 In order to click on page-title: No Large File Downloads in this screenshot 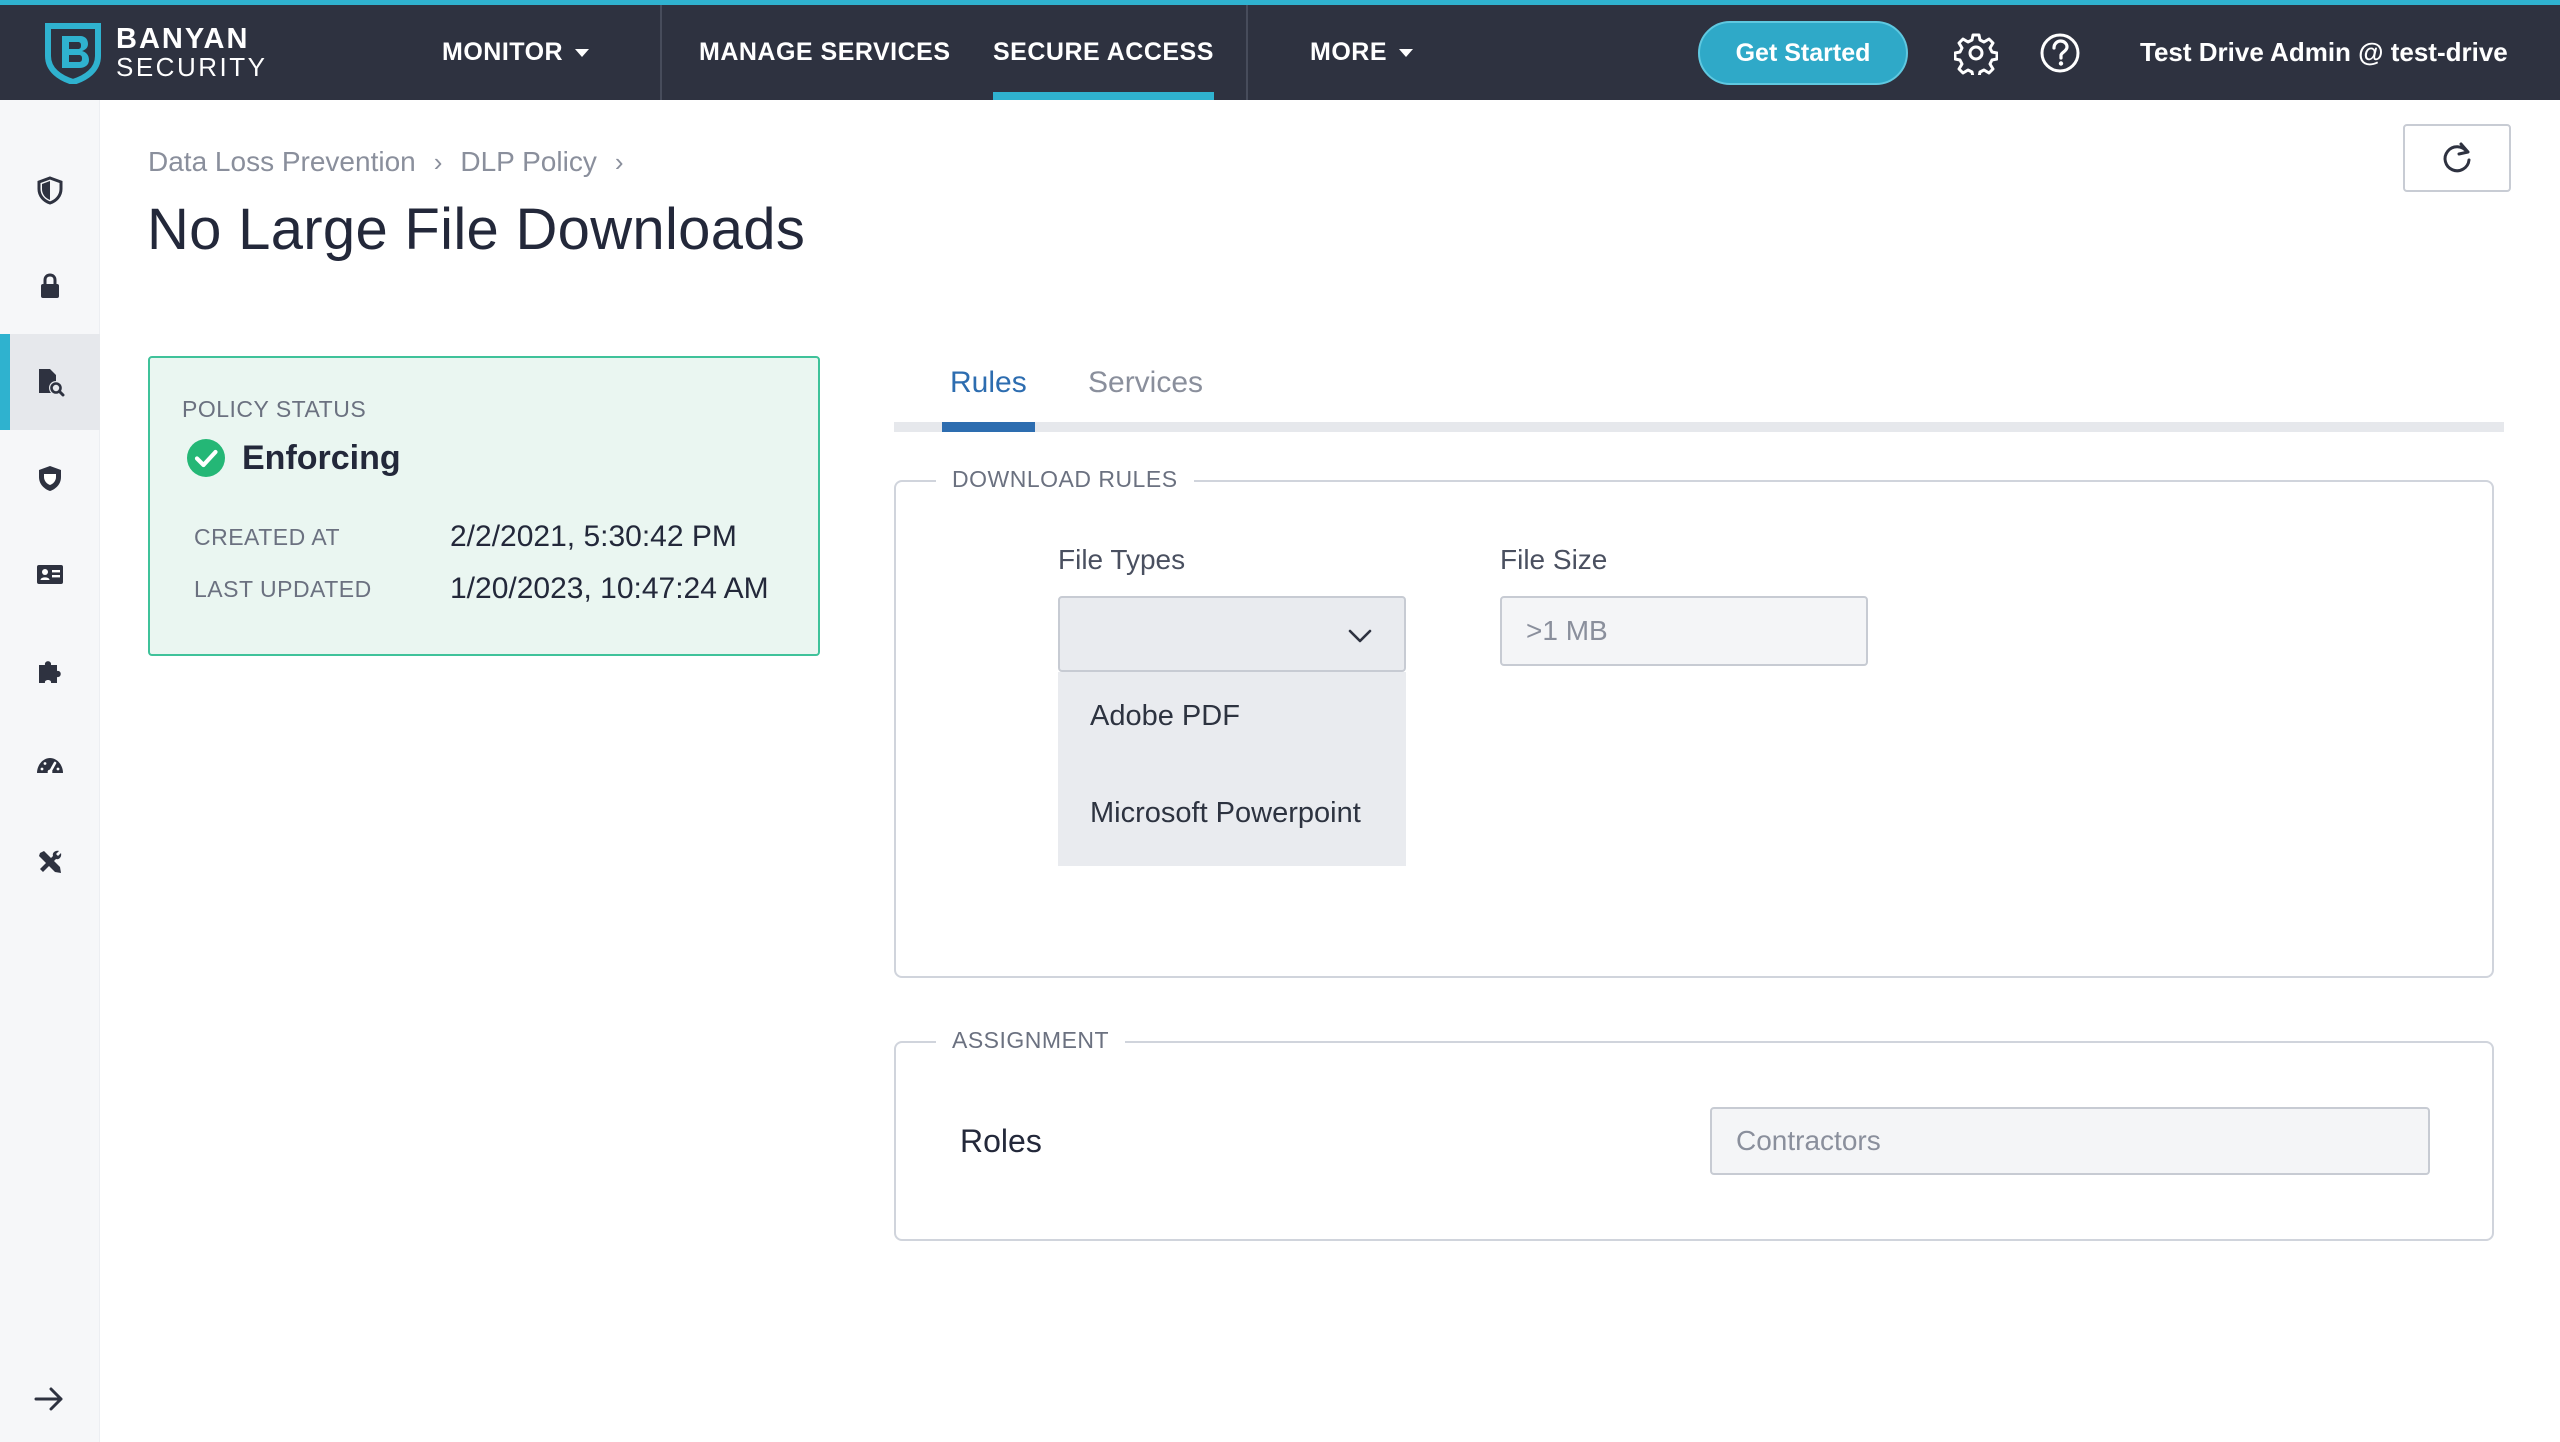, I will do `click(476, 229)`.